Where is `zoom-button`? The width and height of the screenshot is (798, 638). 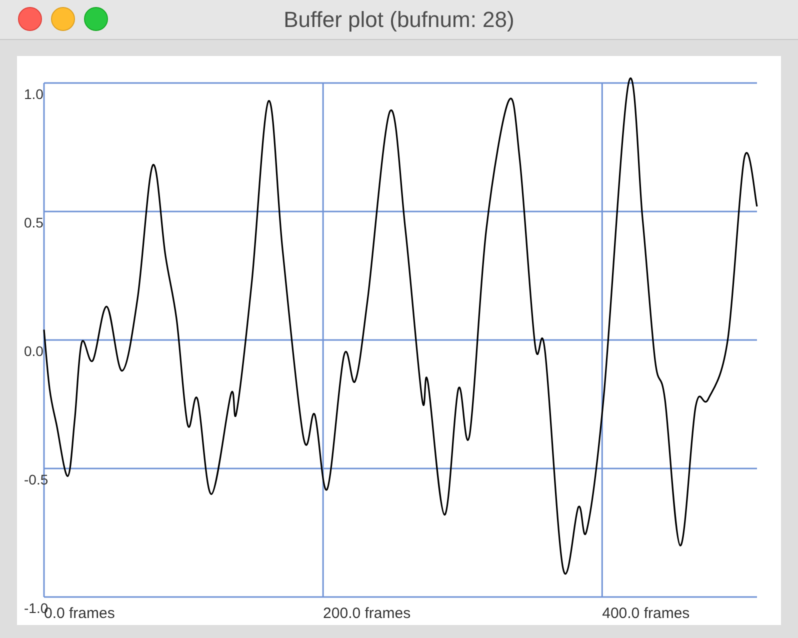 zoom-button is located at coordinates (96, 19).